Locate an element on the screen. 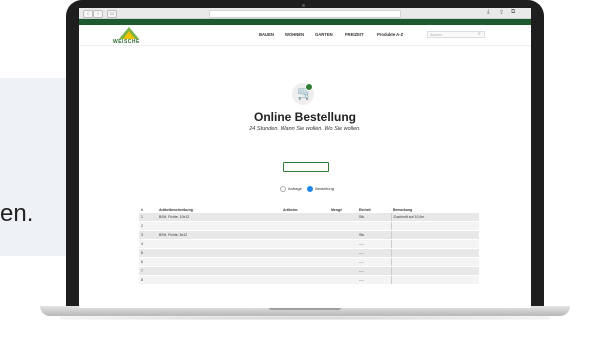 Image resolution: width=610 pixels, height=340 pixels. column-header: Bemerkung is located at coordinates (403, 209).